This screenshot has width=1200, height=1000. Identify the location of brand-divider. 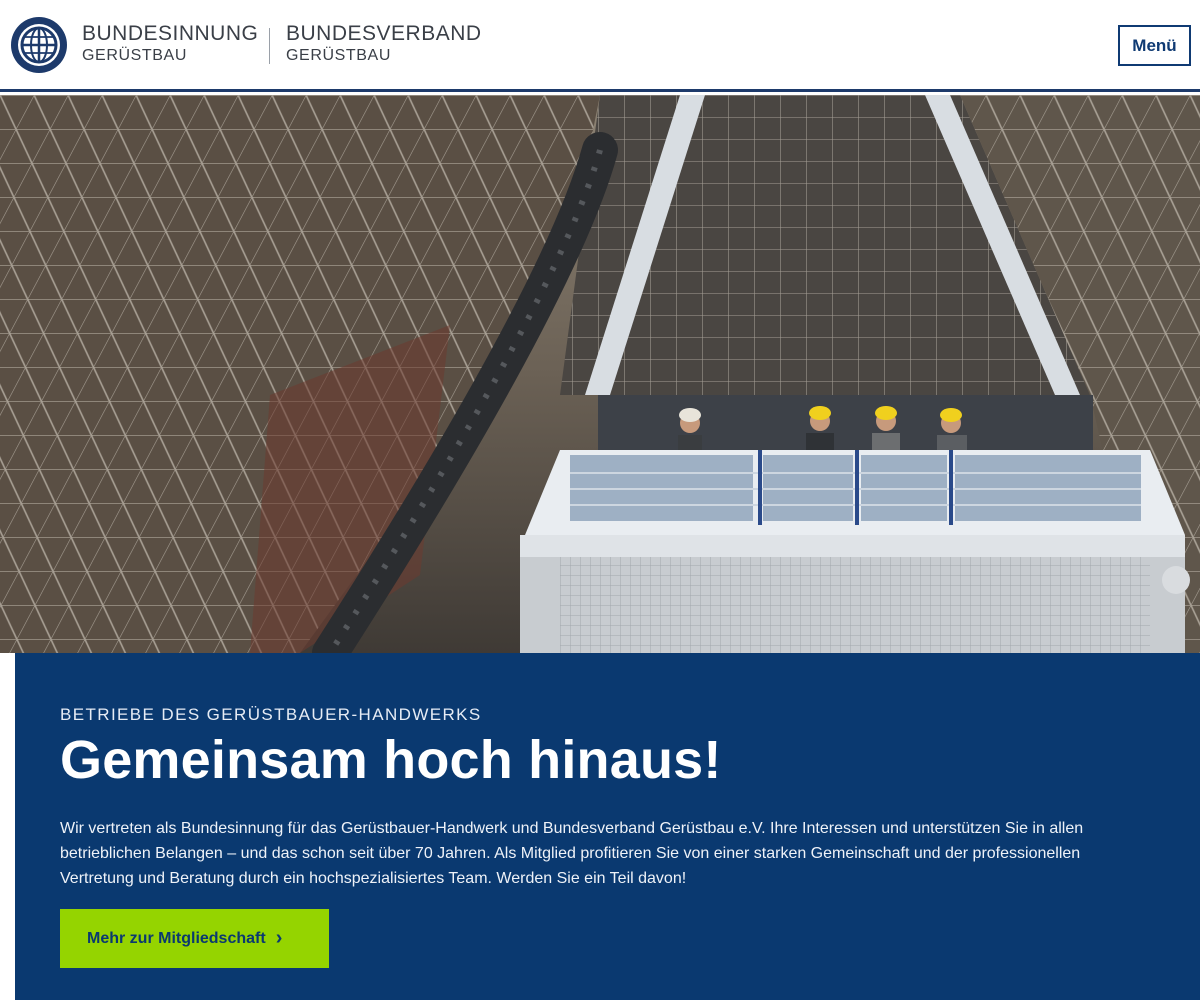
(269, 46).